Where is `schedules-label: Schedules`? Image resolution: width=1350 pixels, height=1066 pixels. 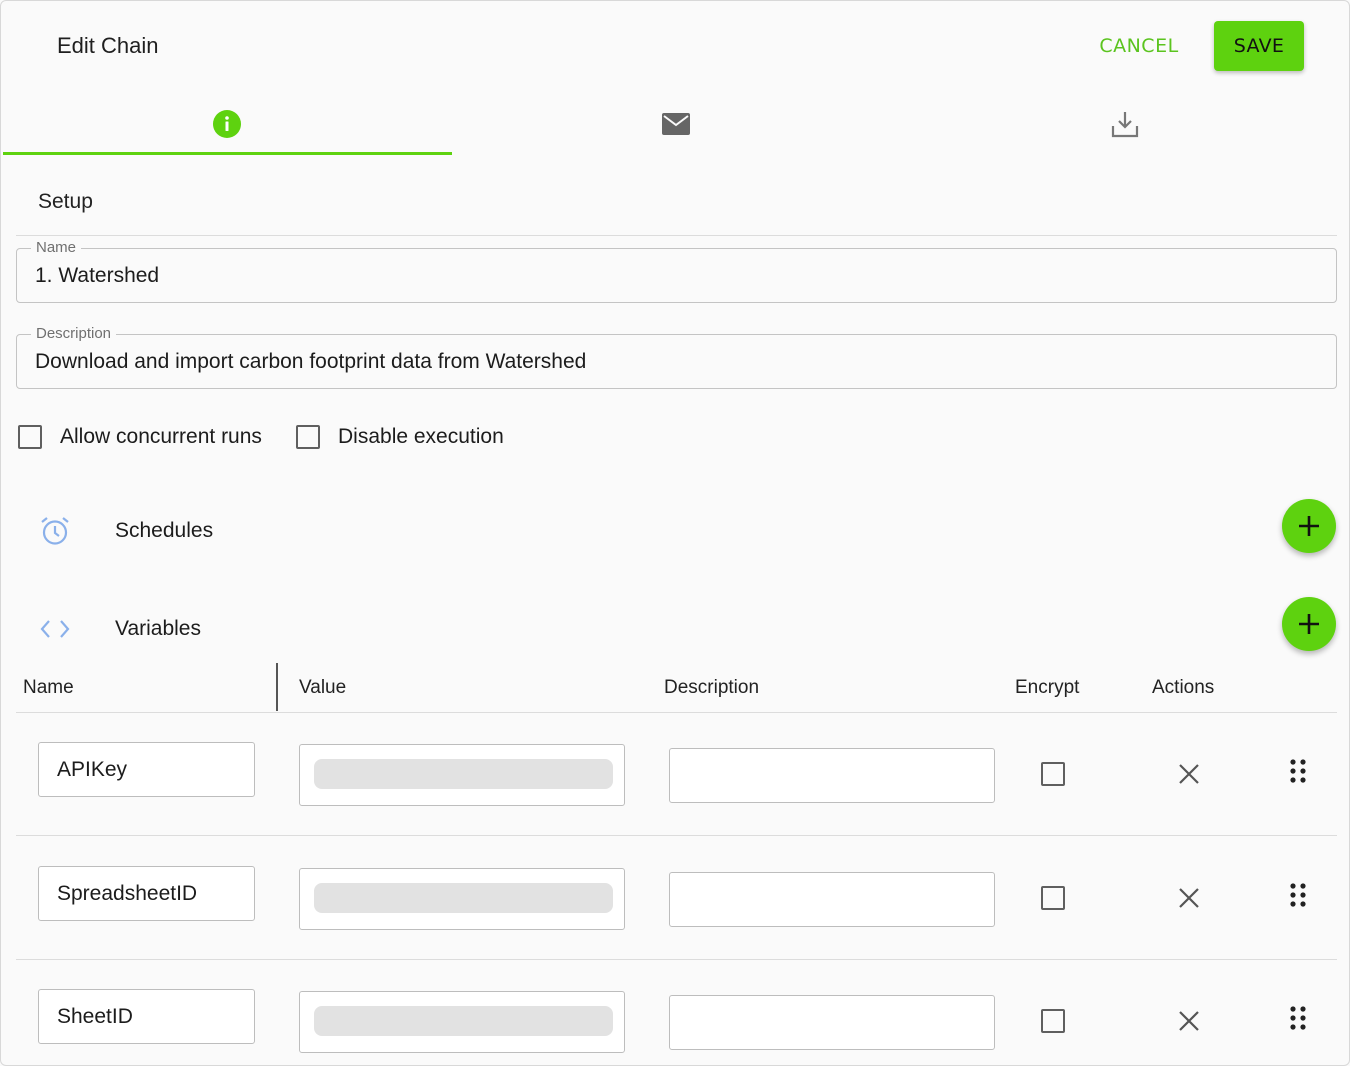 schedules-label: Schedules is located at coordinates (164, 530).